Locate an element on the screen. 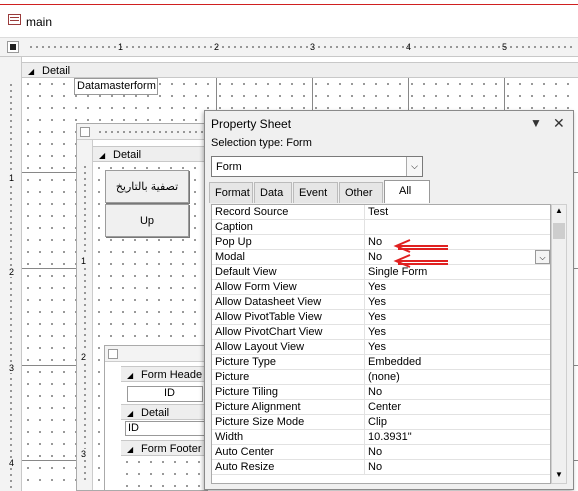  filter-by-date-button: تصفية بالتاريخ is located at coordinates (147, 186).